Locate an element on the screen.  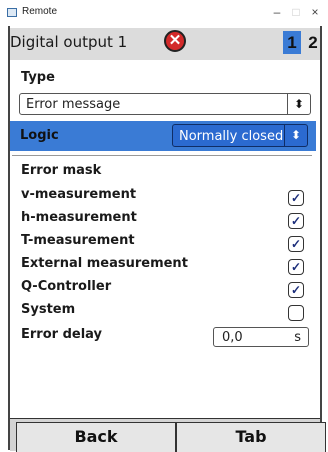
checkbox-h-measurement: ✓ is located at coordinates (296, 221).